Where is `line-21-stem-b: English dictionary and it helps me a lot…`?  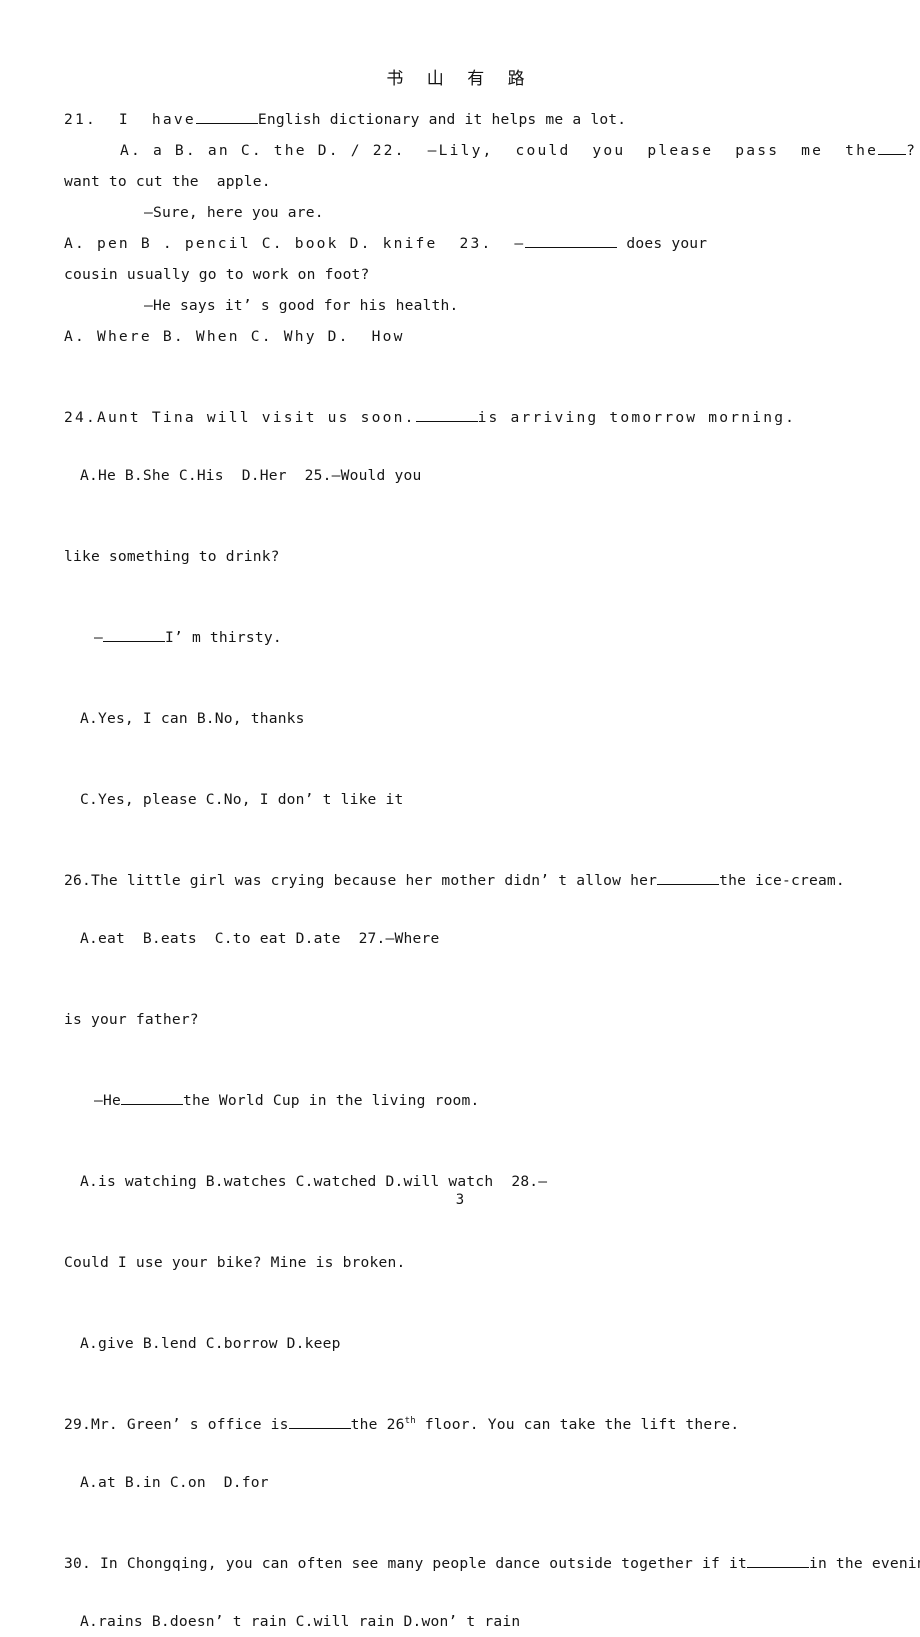
line-21-stem-b: English dictionary and it helps me a lot… is located at coordinates (442, 119).